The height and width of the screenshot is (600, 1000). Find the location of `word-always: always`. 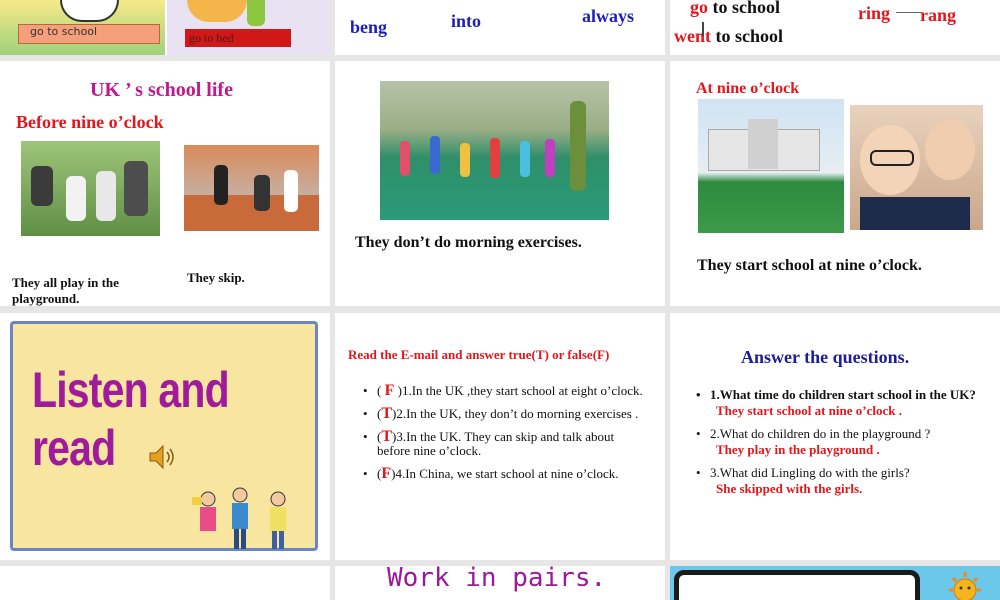

word-always: always is located at coordinates (608, 16).